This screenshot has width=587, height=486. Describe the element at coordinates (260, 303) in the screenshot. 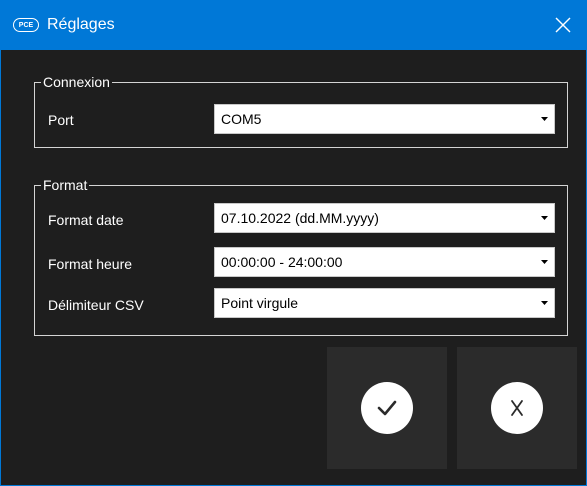

I see `csv-delimiter-select-value: Point virgule` at that location.